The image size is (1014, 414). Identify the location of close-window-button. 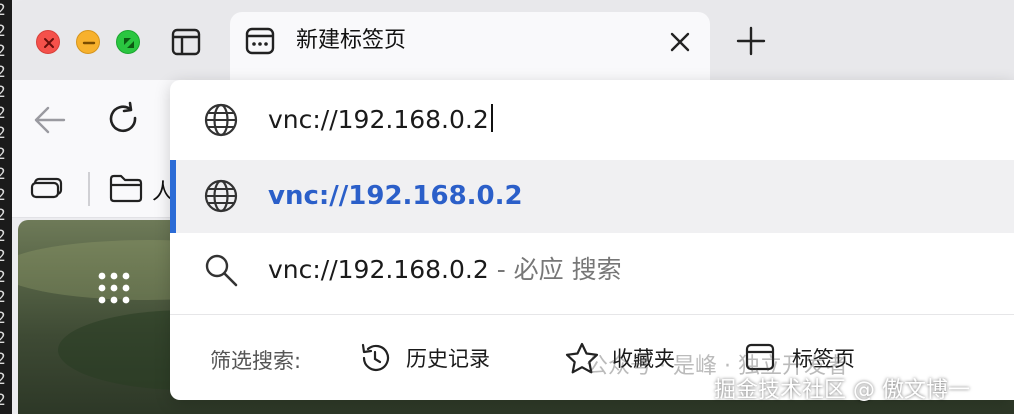
(48, 42).